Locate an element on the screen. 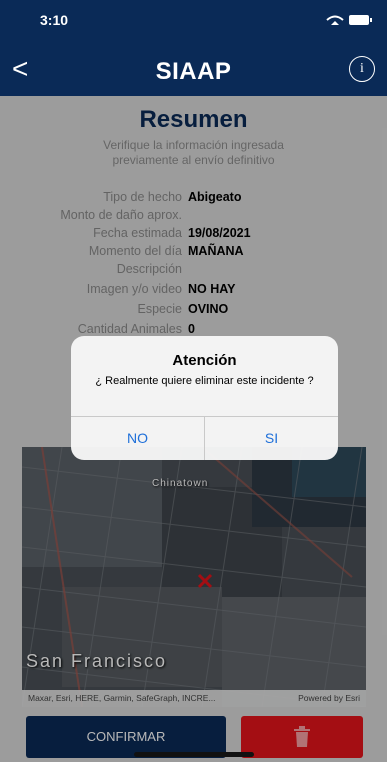 The height and width of the screenshot is (762, 387). status-time: 3:10 is located at coordinates (54, 20).